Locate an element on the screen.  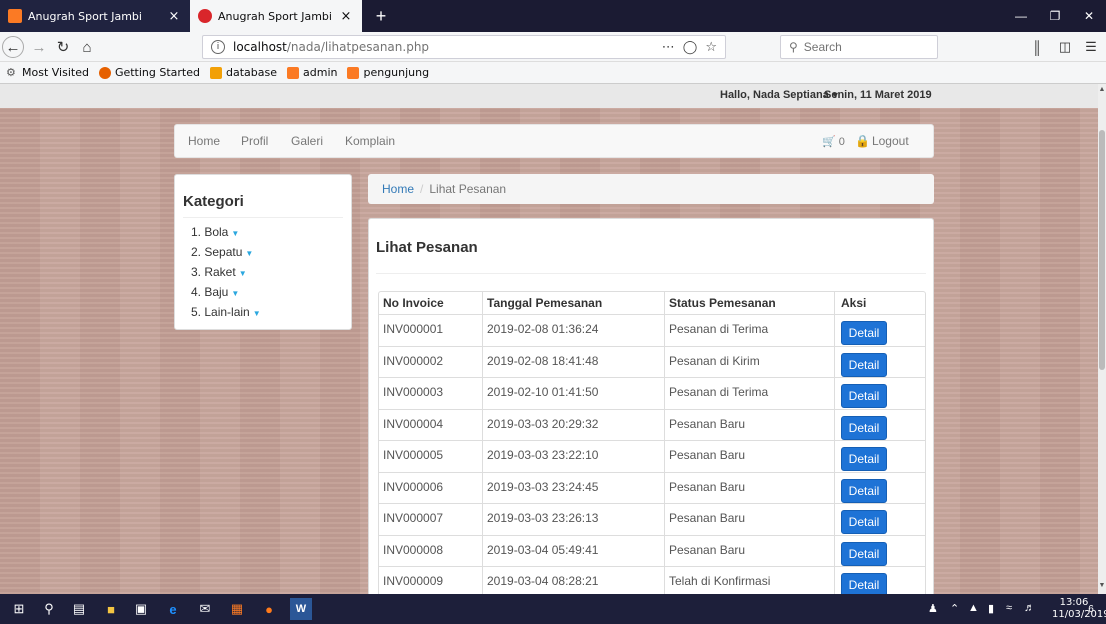
cart-link: 🛒 0 is located at coordinates (833, 141).